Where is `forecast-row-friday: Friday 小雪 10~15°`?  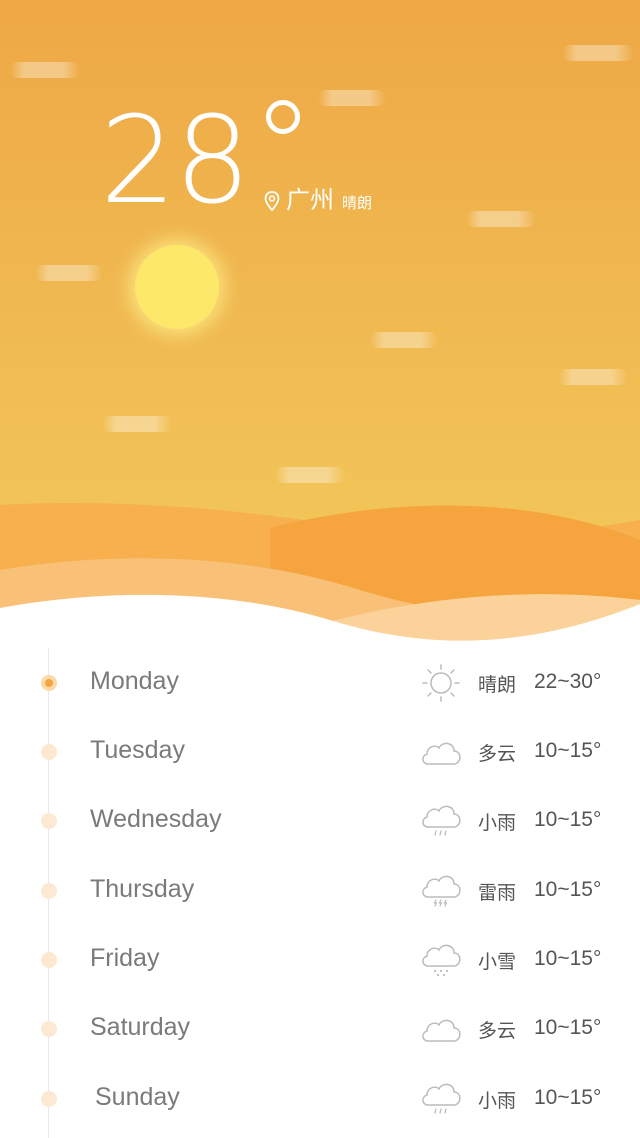
forecast-row-friday: Friday 小雪 10~15° is located at coordinates (320, 960).